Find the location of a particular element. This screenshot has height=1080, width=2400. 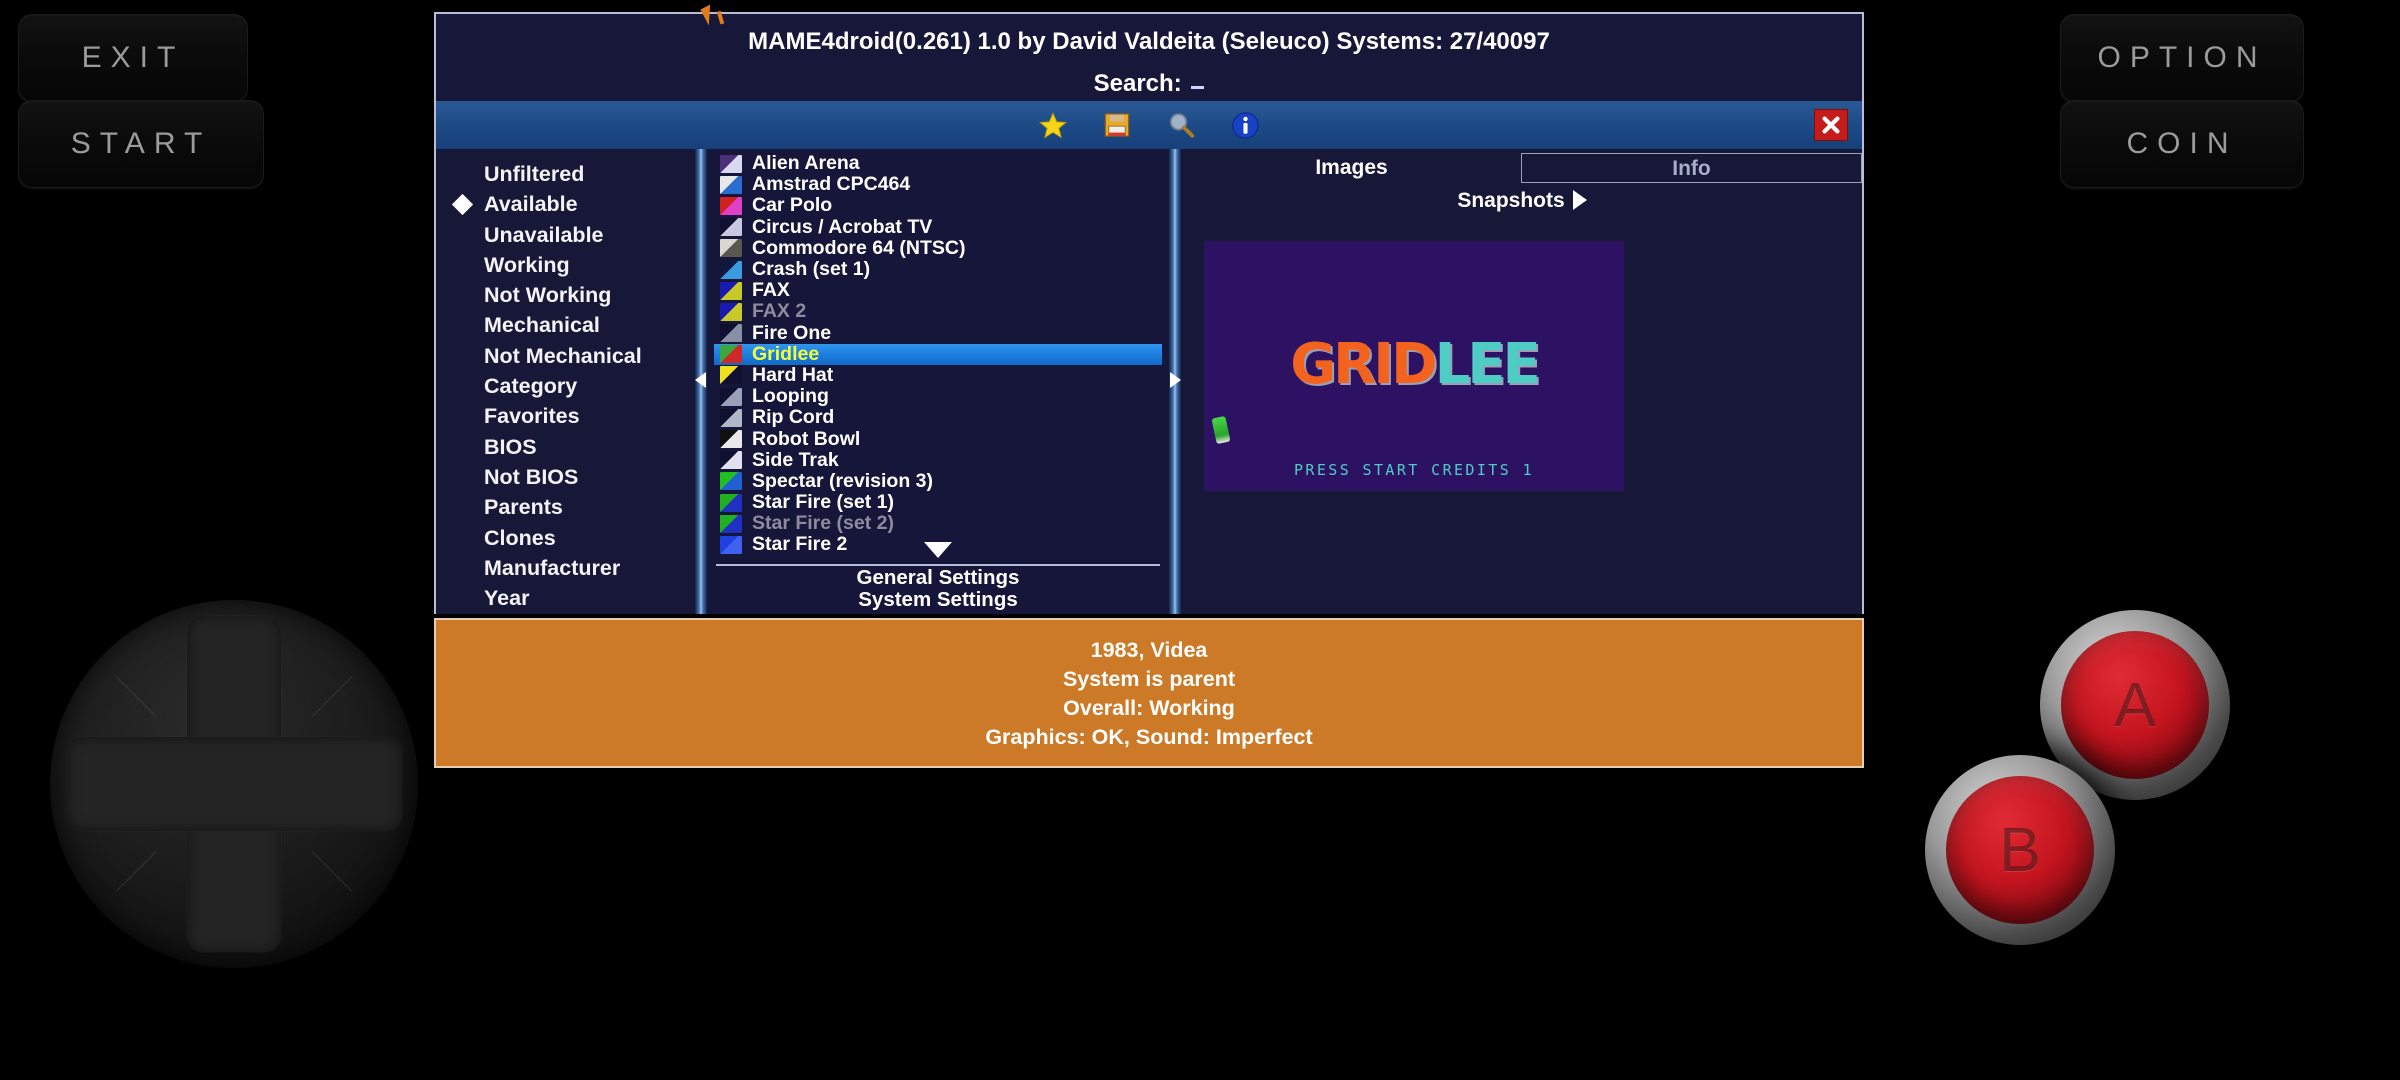

filter-item-label: Not Mechanical is located at coordinates (563, 355).